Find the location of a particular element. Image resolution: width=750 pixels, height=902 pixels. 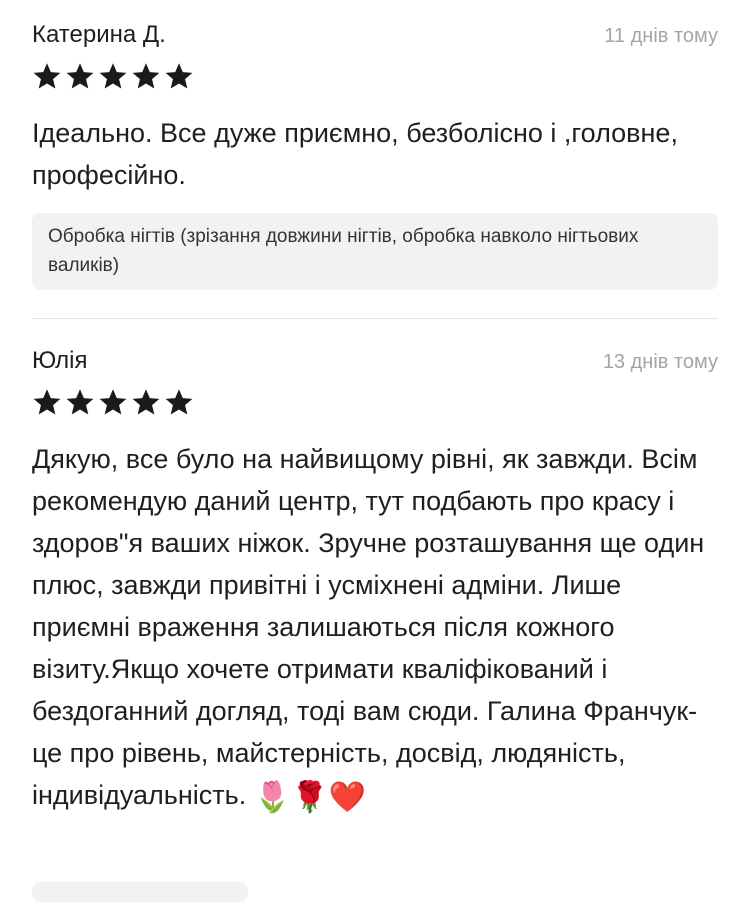

review-header: Катерина Д. 11 днів тому is located at coordinates (375, 35).